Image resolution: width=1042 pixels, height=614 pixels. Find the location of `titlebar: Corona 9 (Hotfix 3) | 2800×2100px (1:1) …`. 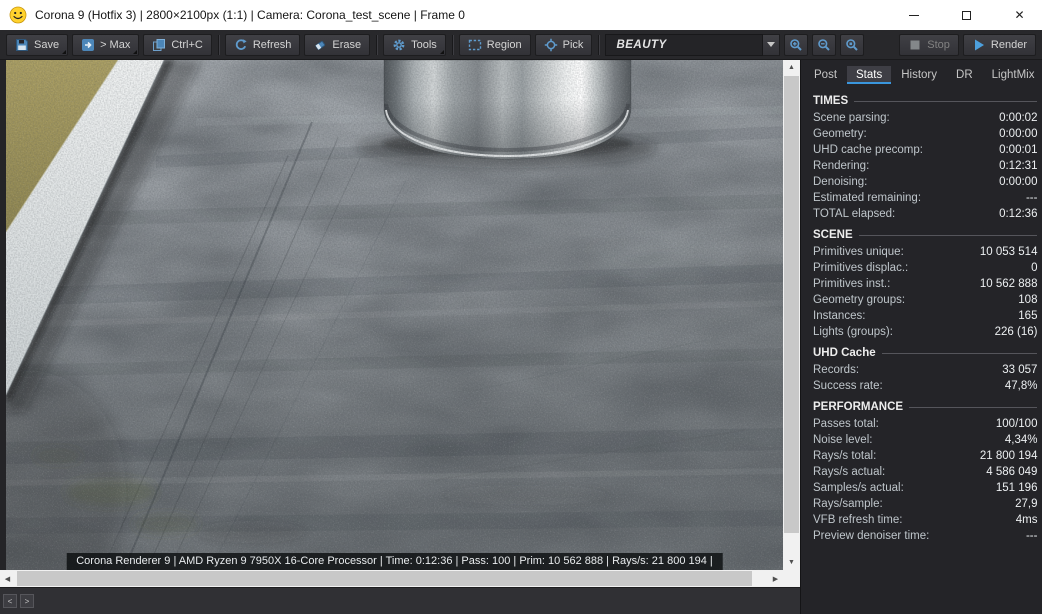

titlebar: Corona 9 (Hotfix 3) | 2800×2100px (1:1) … is located at coordinates (521, 15).